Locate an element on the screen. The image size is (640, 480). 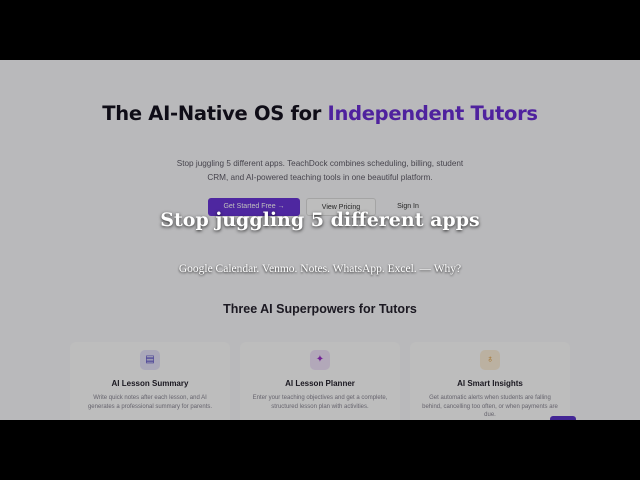
caption-title: Stop juggling 5 different apps is located at coordinates (320, 220).